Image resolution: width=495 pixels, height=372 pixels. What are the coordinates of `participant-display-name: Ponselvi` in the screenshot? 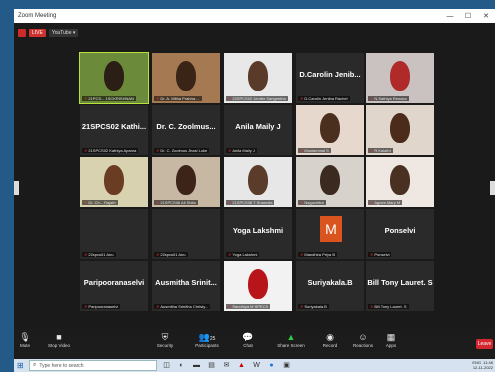 It's located at (400, 230).